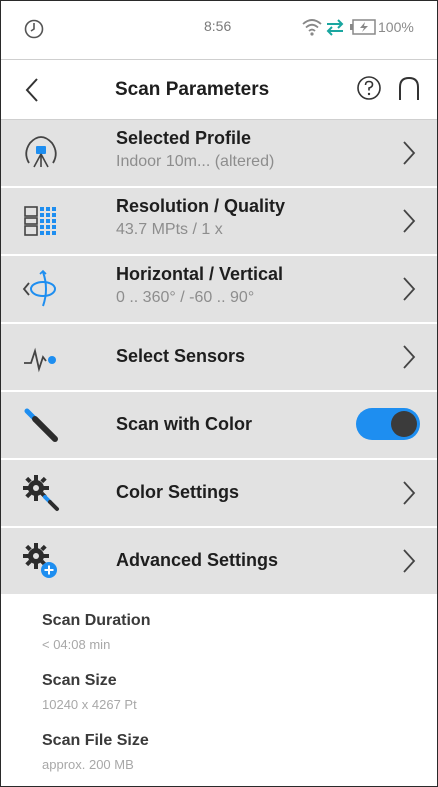 Image resolution: width=438 pixels, height=787 pixels. I want to click on battery-percent: 100%, so click(396, 27).